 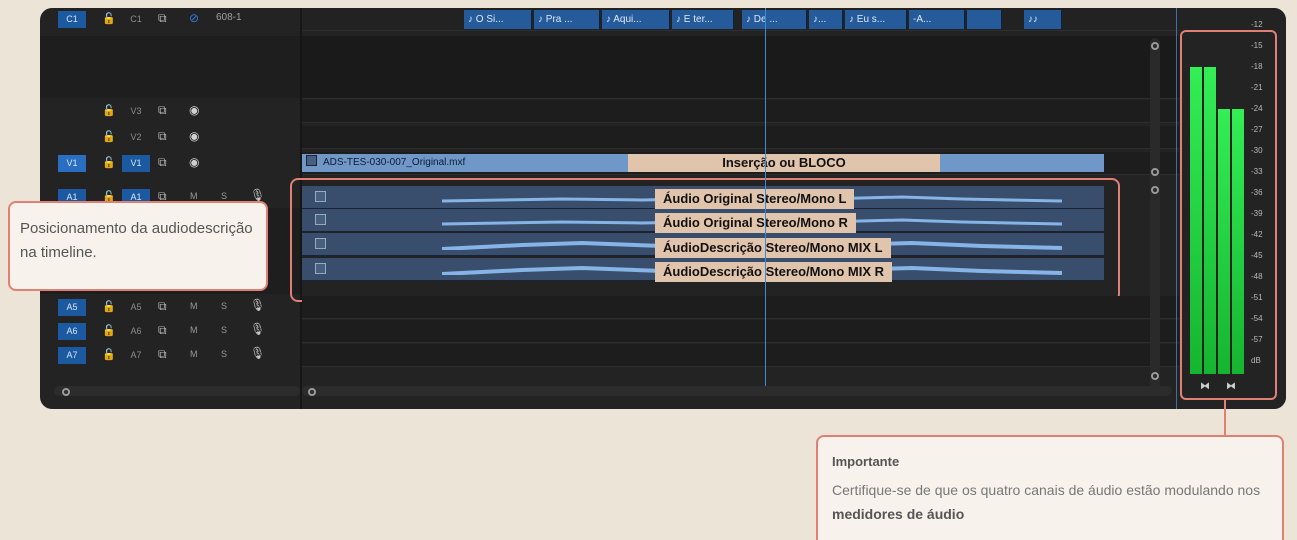 I want to click on track-patch-a7: A7, so click(x=136, y=355).